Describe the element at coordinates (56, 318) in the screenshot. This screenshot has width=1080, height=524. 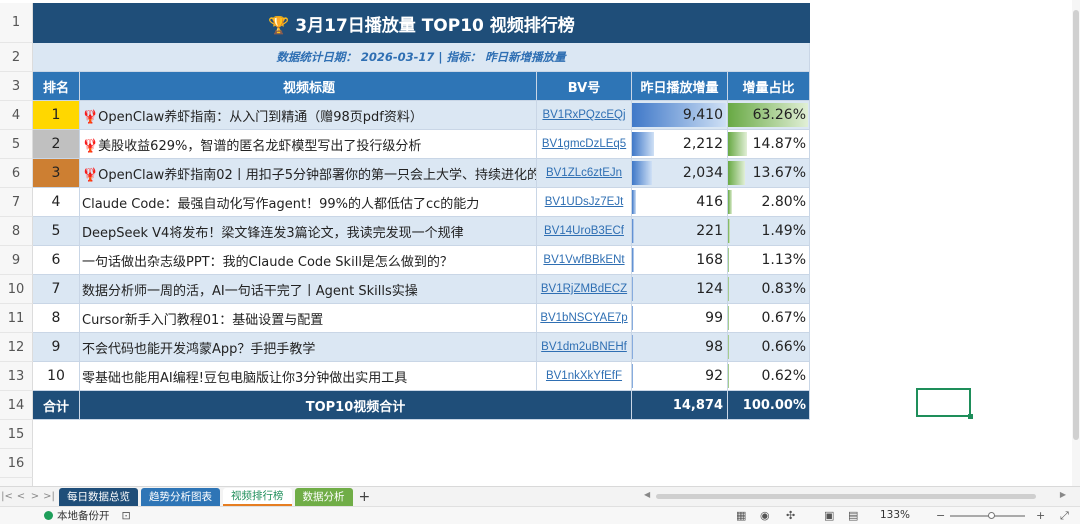
I see `rank-cell: 8` at that location.